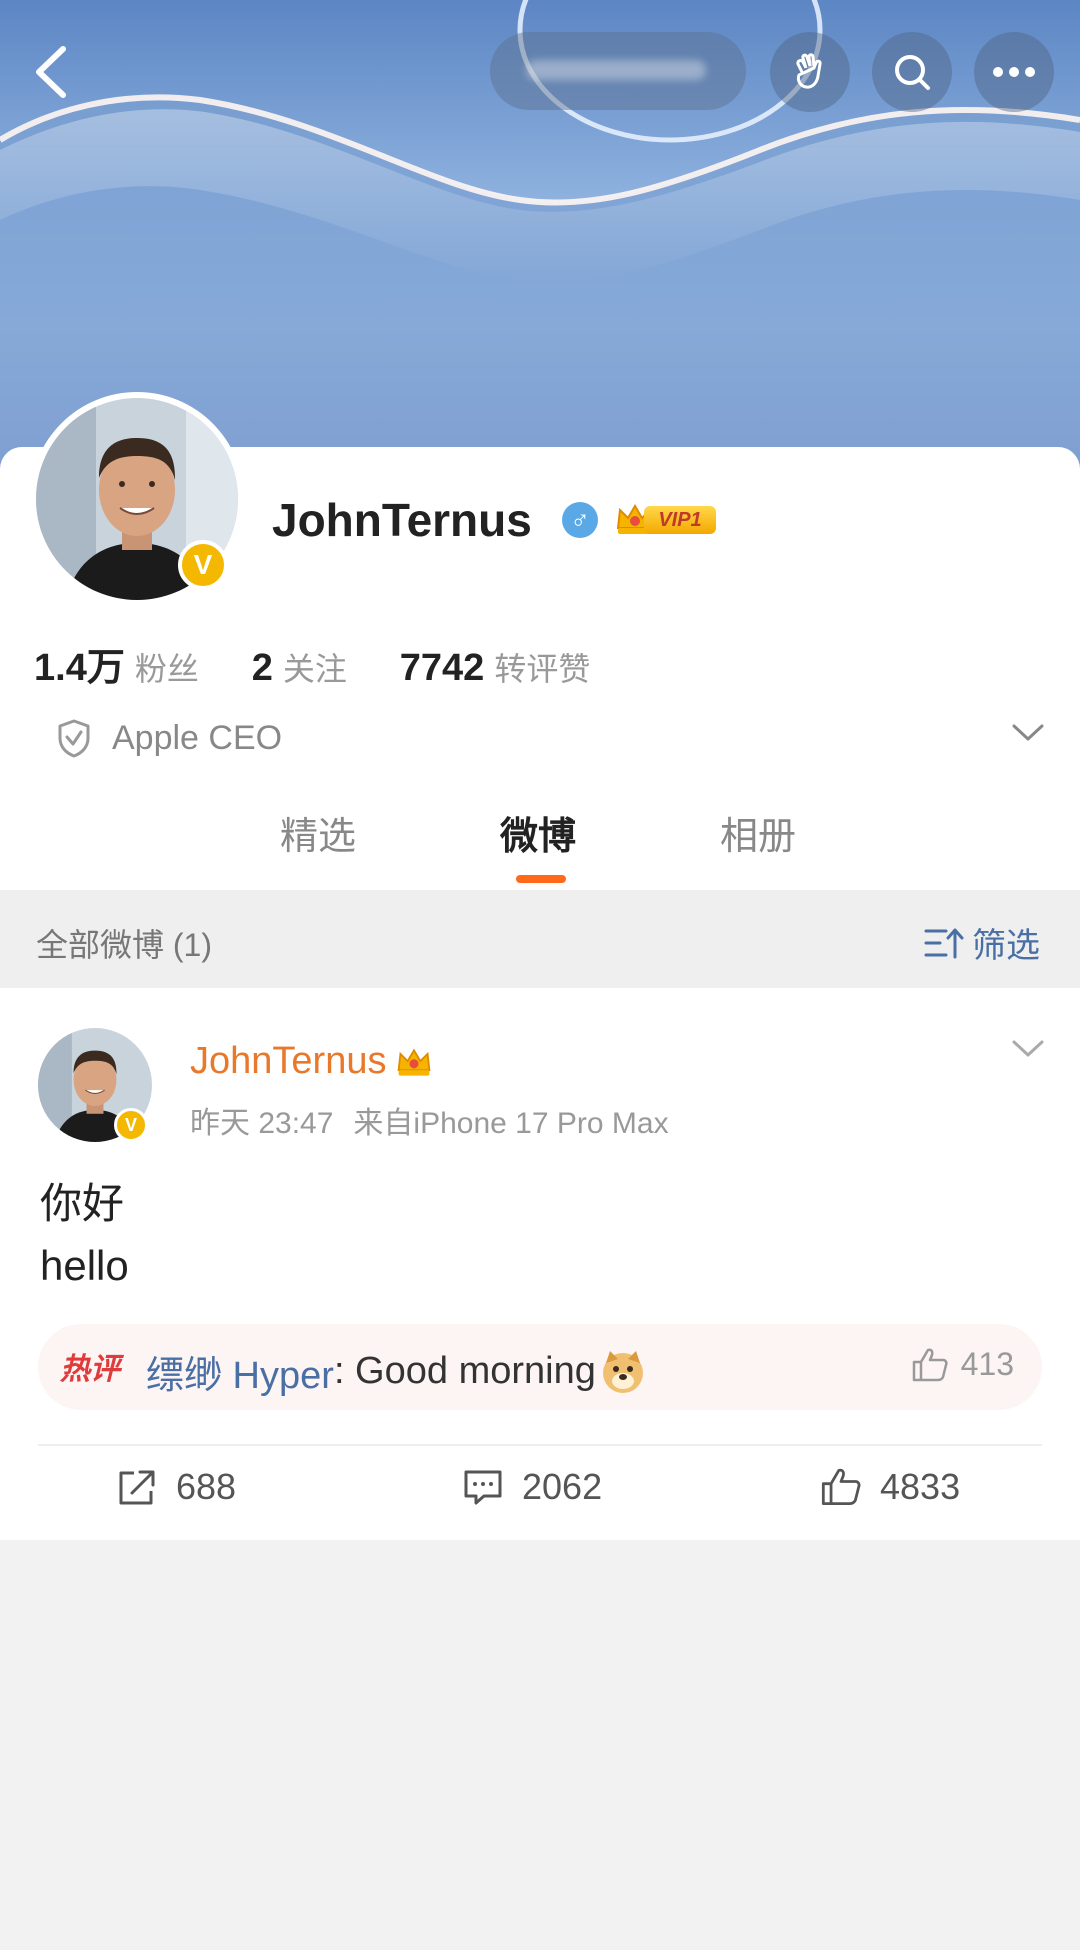 This screenshot has width=1080, height=1950. What do you see at coordinates (79, 668) in the screenshot?
I see `stat-fans-value: 1.4万` at bounding box center [79, 668].